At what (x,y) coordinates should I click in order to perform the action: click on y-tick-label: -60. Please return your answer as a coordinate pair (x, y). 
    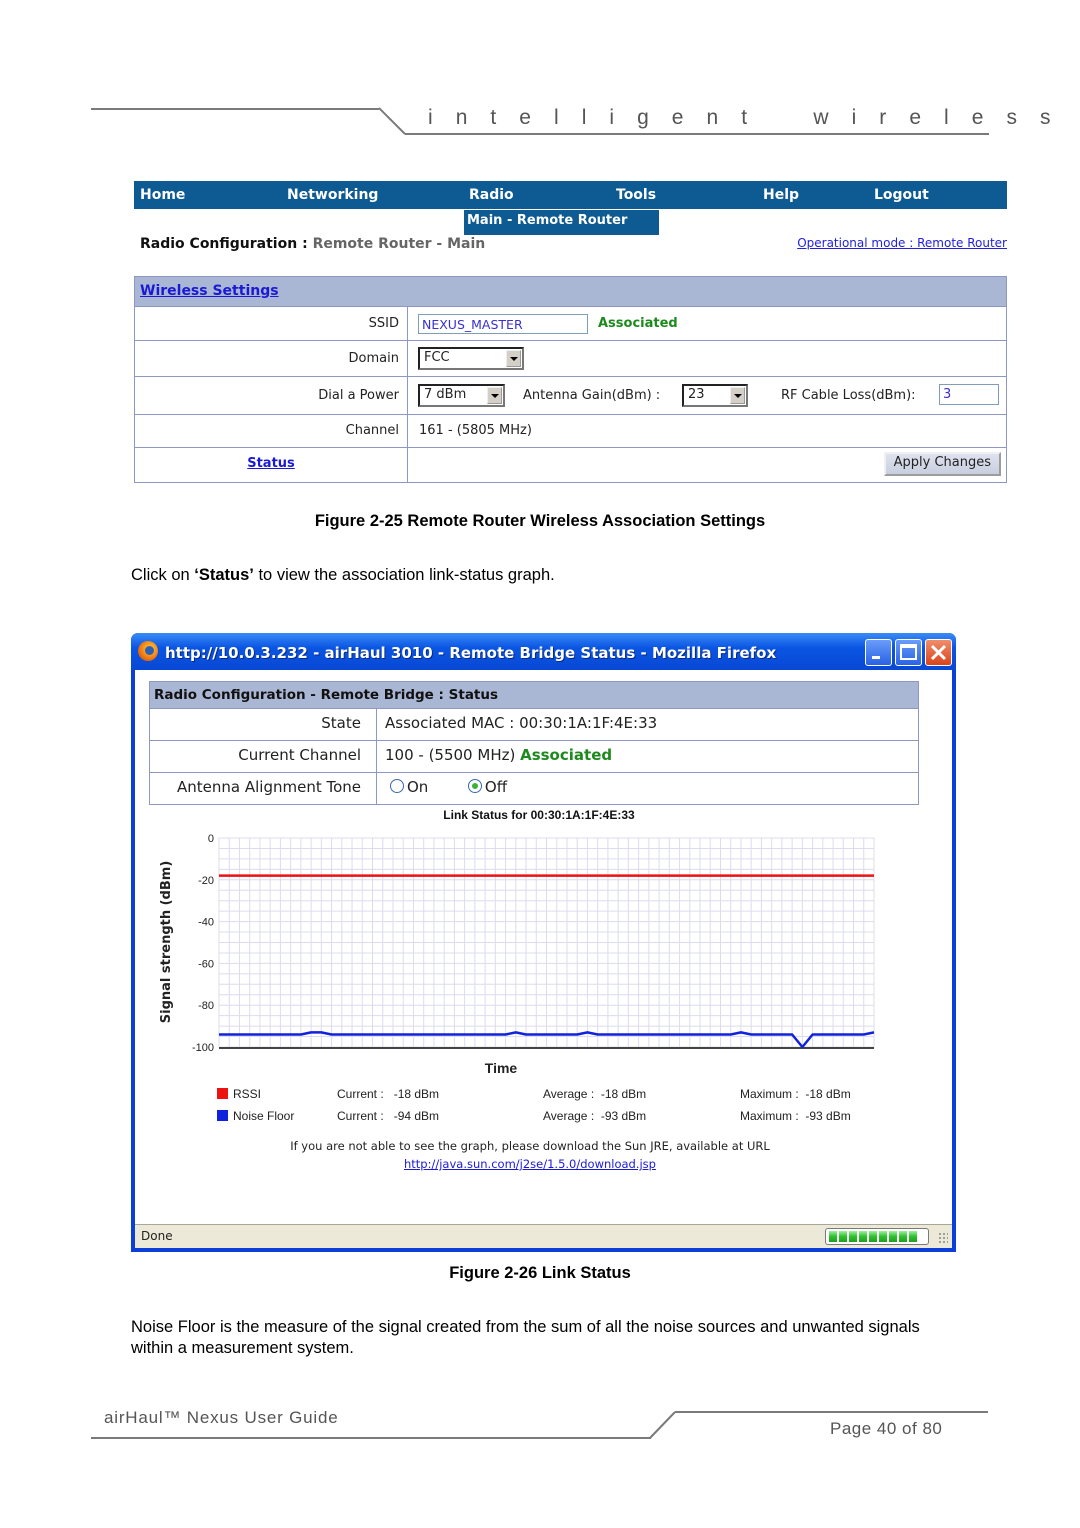
    Looking at the image, I should click on (206, 964).